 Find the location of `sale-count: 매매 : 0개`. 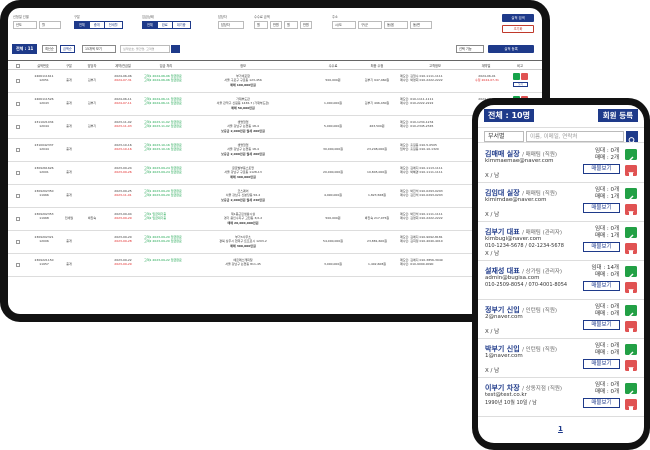

sale-count: 매매 : 0개 is located at coordinates (606, 353).